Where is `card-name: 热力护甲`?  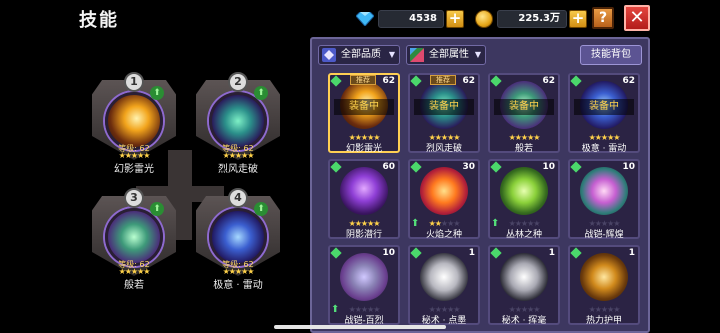 card-name: 热力护甲 is located at coordinates (603, 321).